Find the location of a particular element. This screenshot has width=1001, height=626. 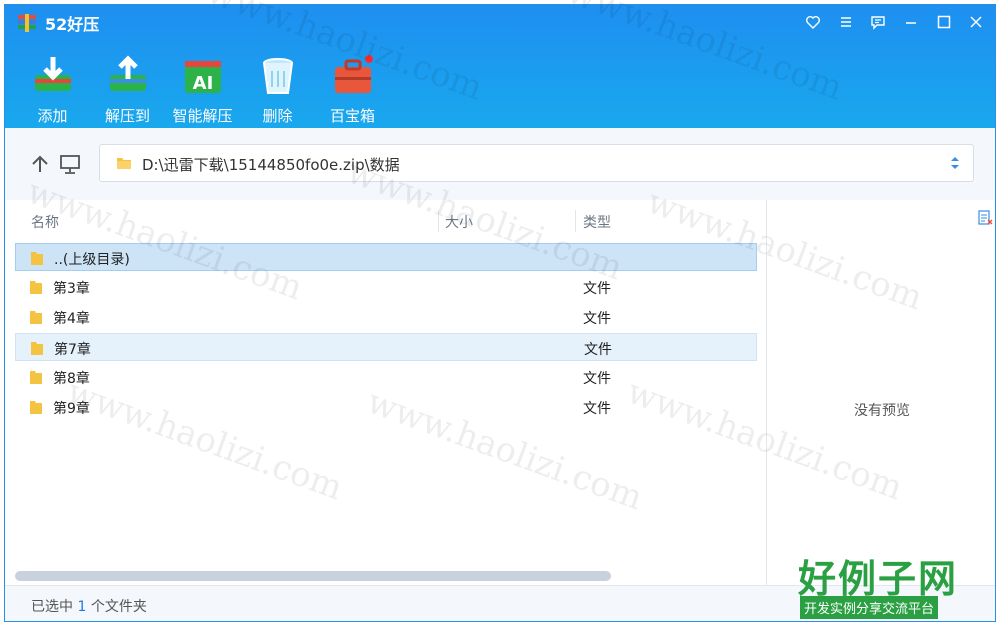

delete-button: 删除 is located at coordinates (277, 87).